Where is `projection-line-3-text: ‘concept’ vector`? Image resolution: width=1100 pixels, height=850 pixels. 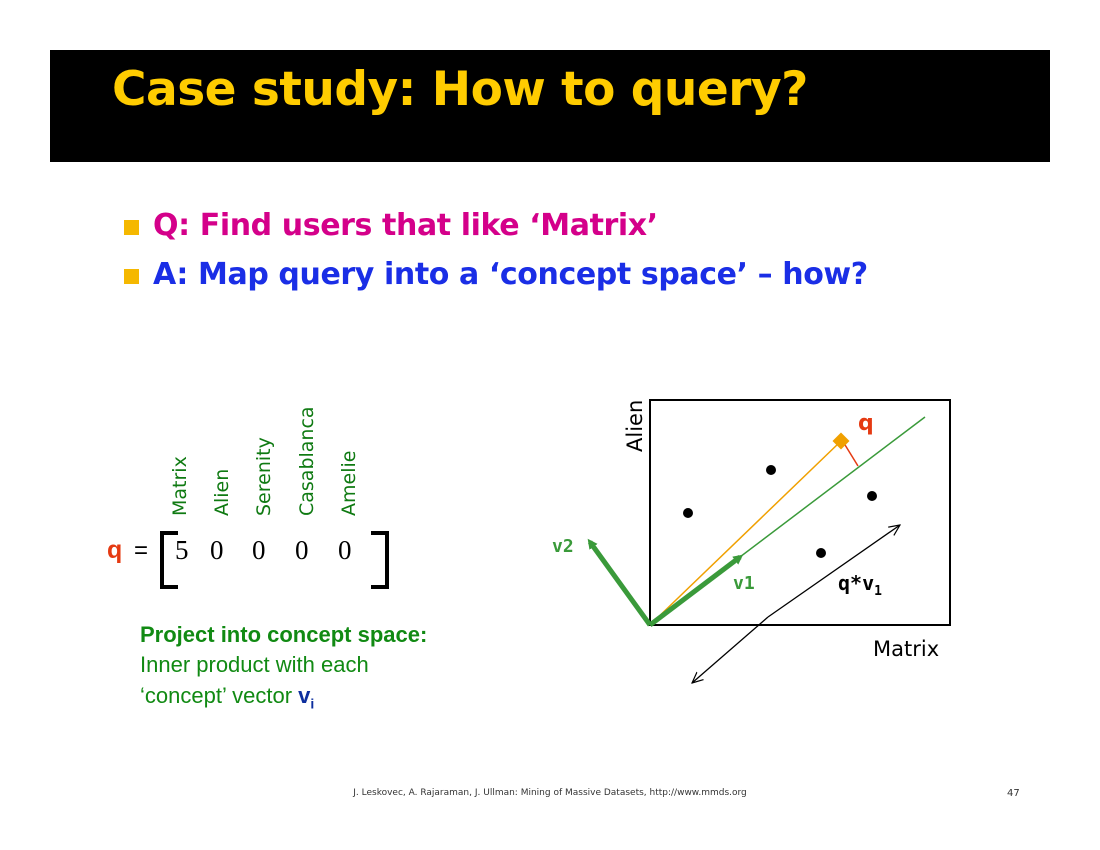 projection-line-3-text: ‘concept’ vector is located at coordinates (219, 695).